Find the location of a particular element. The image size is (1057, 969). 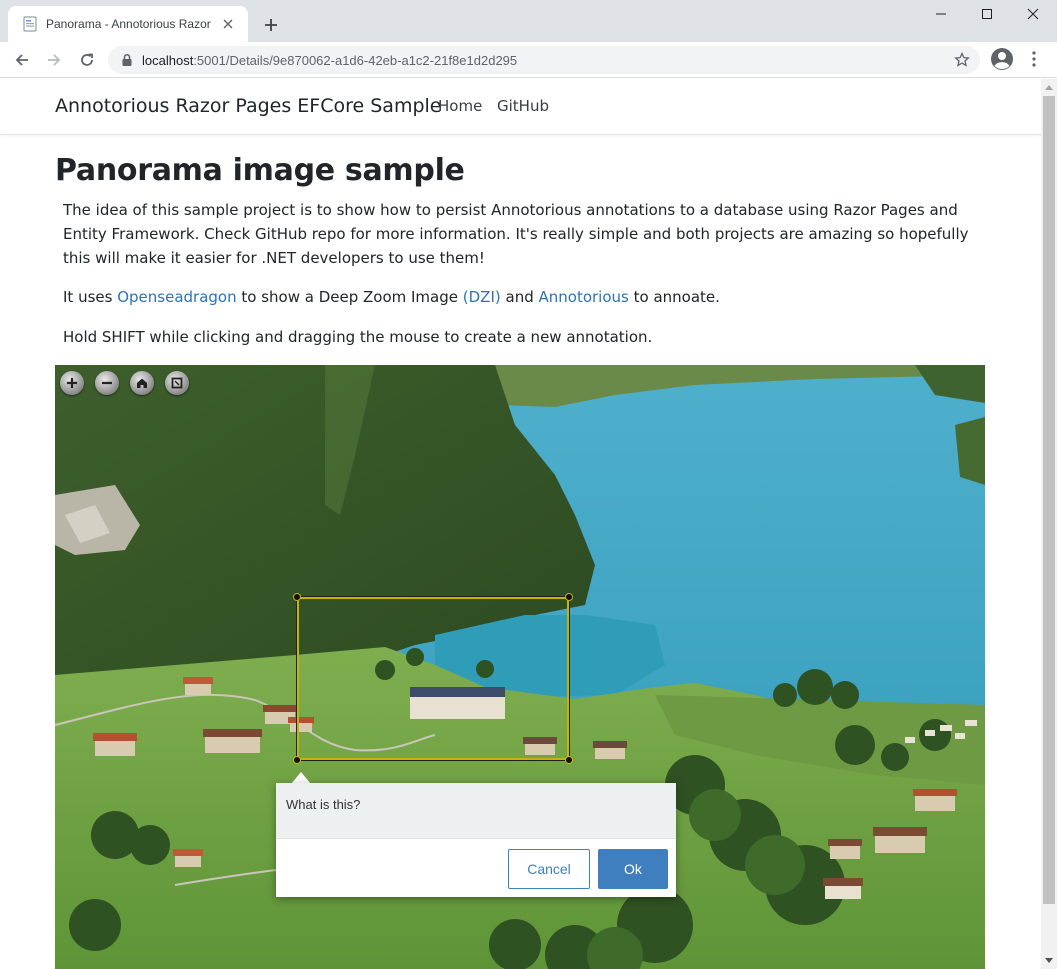

page-favicon-icon is located at coordinates (30, 24).